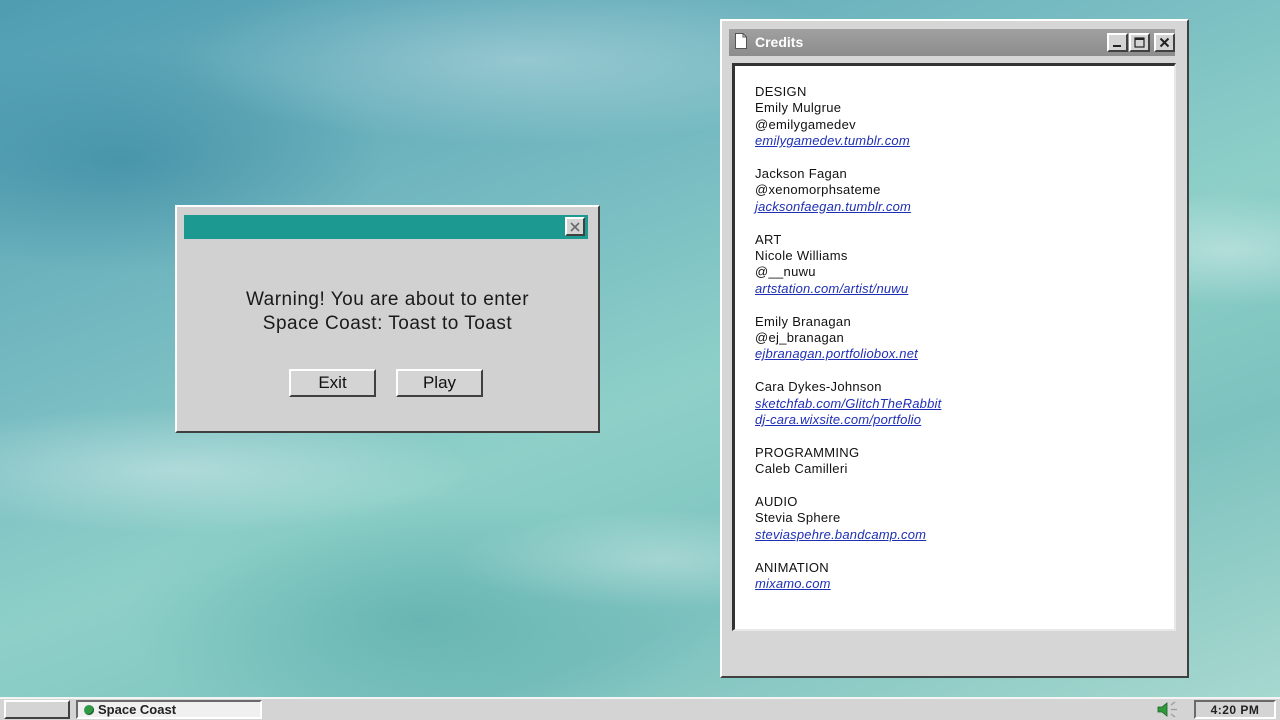 The image size is (1280, 720). What do you see at coordinates (848, 420) in the screenshot?
I see `credit-link: dj-cara.wixsite.com/portfolio` at bounding box center [848, 420].